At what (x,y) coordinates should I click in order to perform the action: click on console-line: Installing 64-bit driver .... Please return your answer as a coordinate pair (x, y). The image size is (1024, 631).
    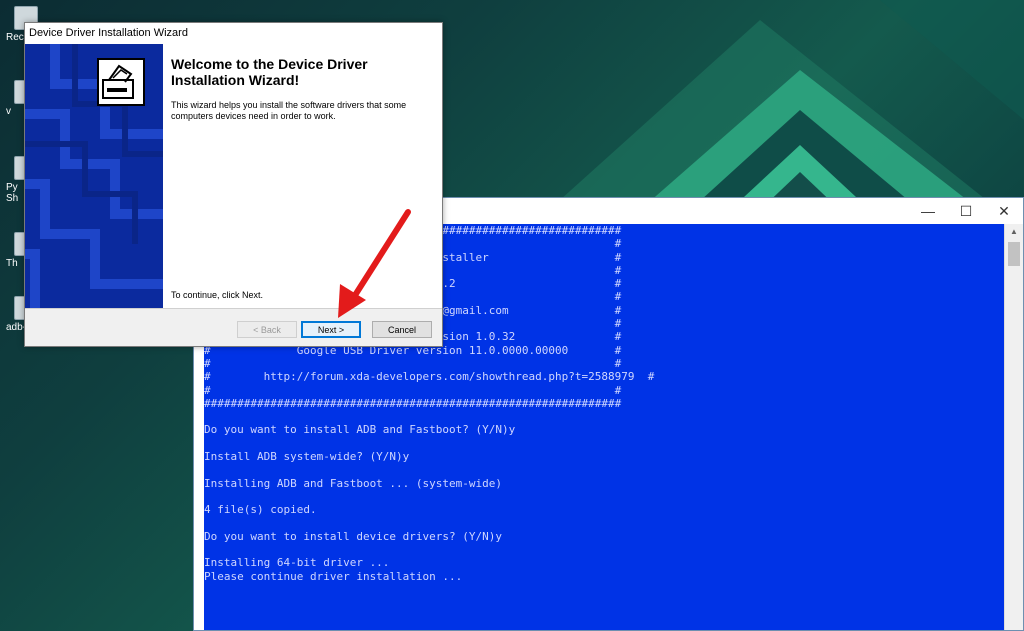
    Looking at the image, I should click on (297, 563).